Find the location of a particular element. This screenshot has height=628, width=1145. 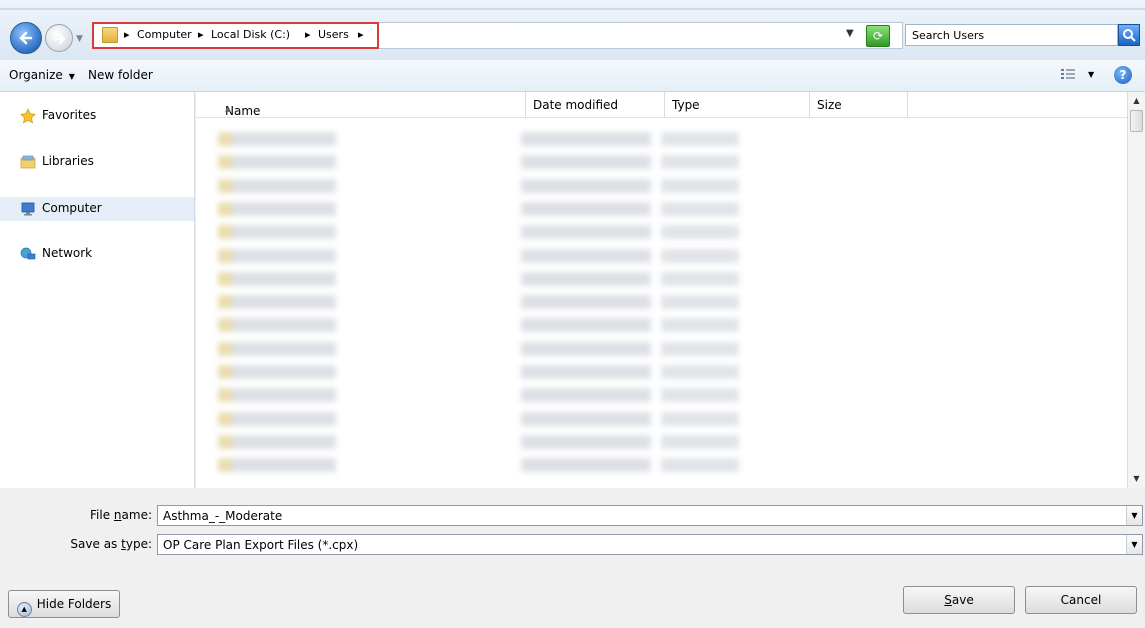

nav-item-favorites: Favorites is located at coordinates (97, 116).